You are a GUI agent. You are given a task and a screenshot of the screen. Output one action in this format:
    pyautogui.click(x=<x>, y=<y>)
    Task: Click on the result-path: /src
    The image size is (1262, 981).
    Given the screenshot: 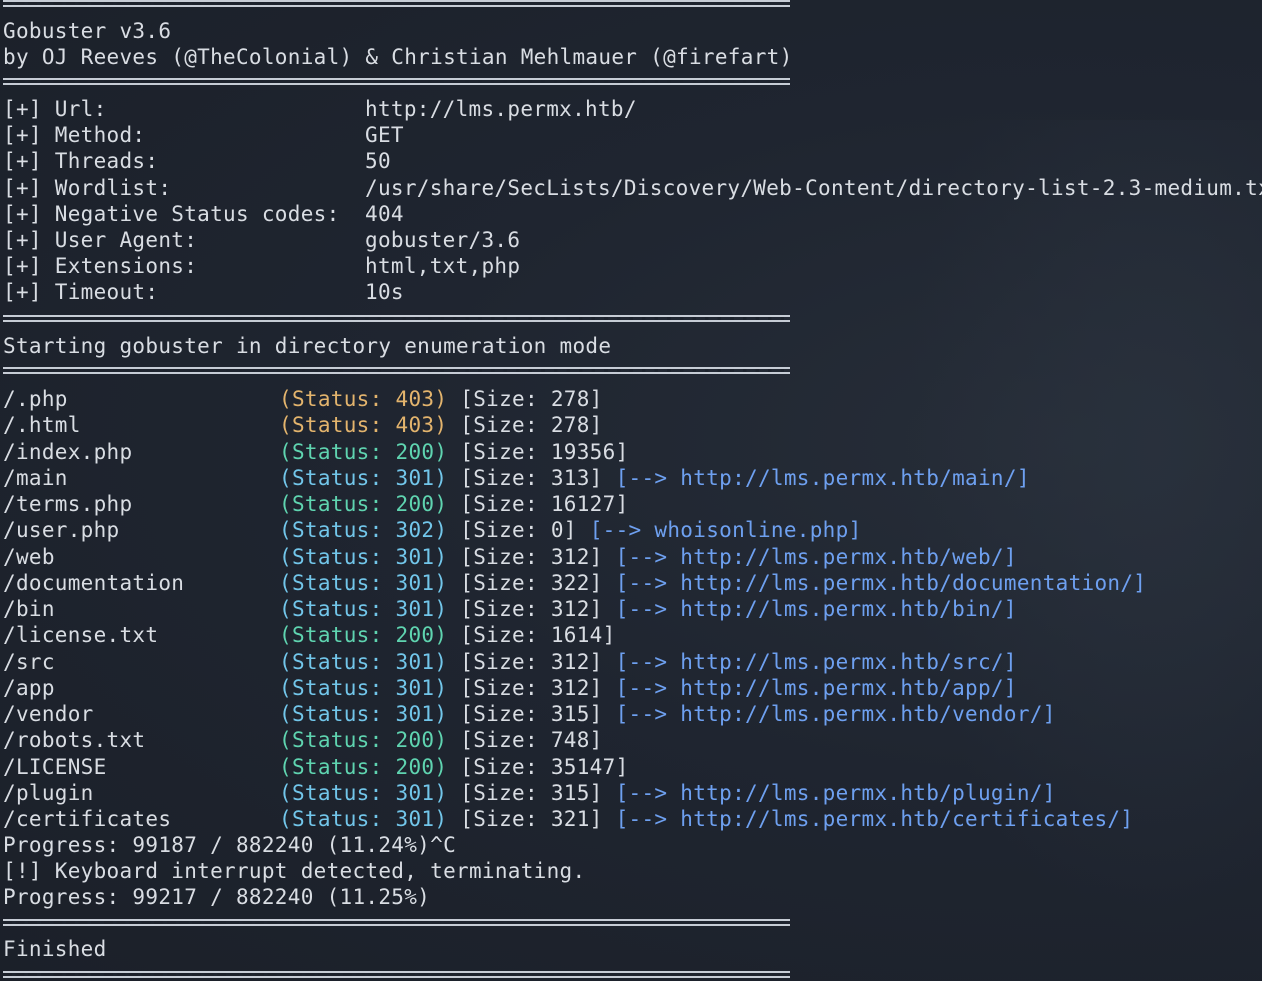 What is the action you would take?
    pyautogui.click(x=29, y=661)
    